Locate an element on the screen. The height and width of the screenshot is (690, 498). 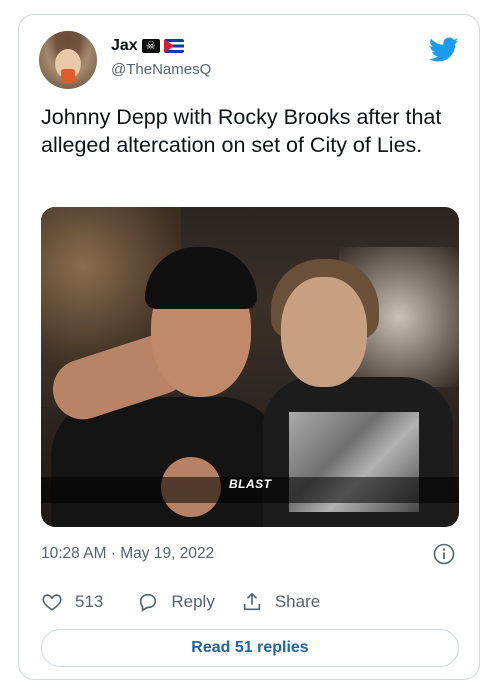
author-display-name: Jax is located at coordinates (124, 46).